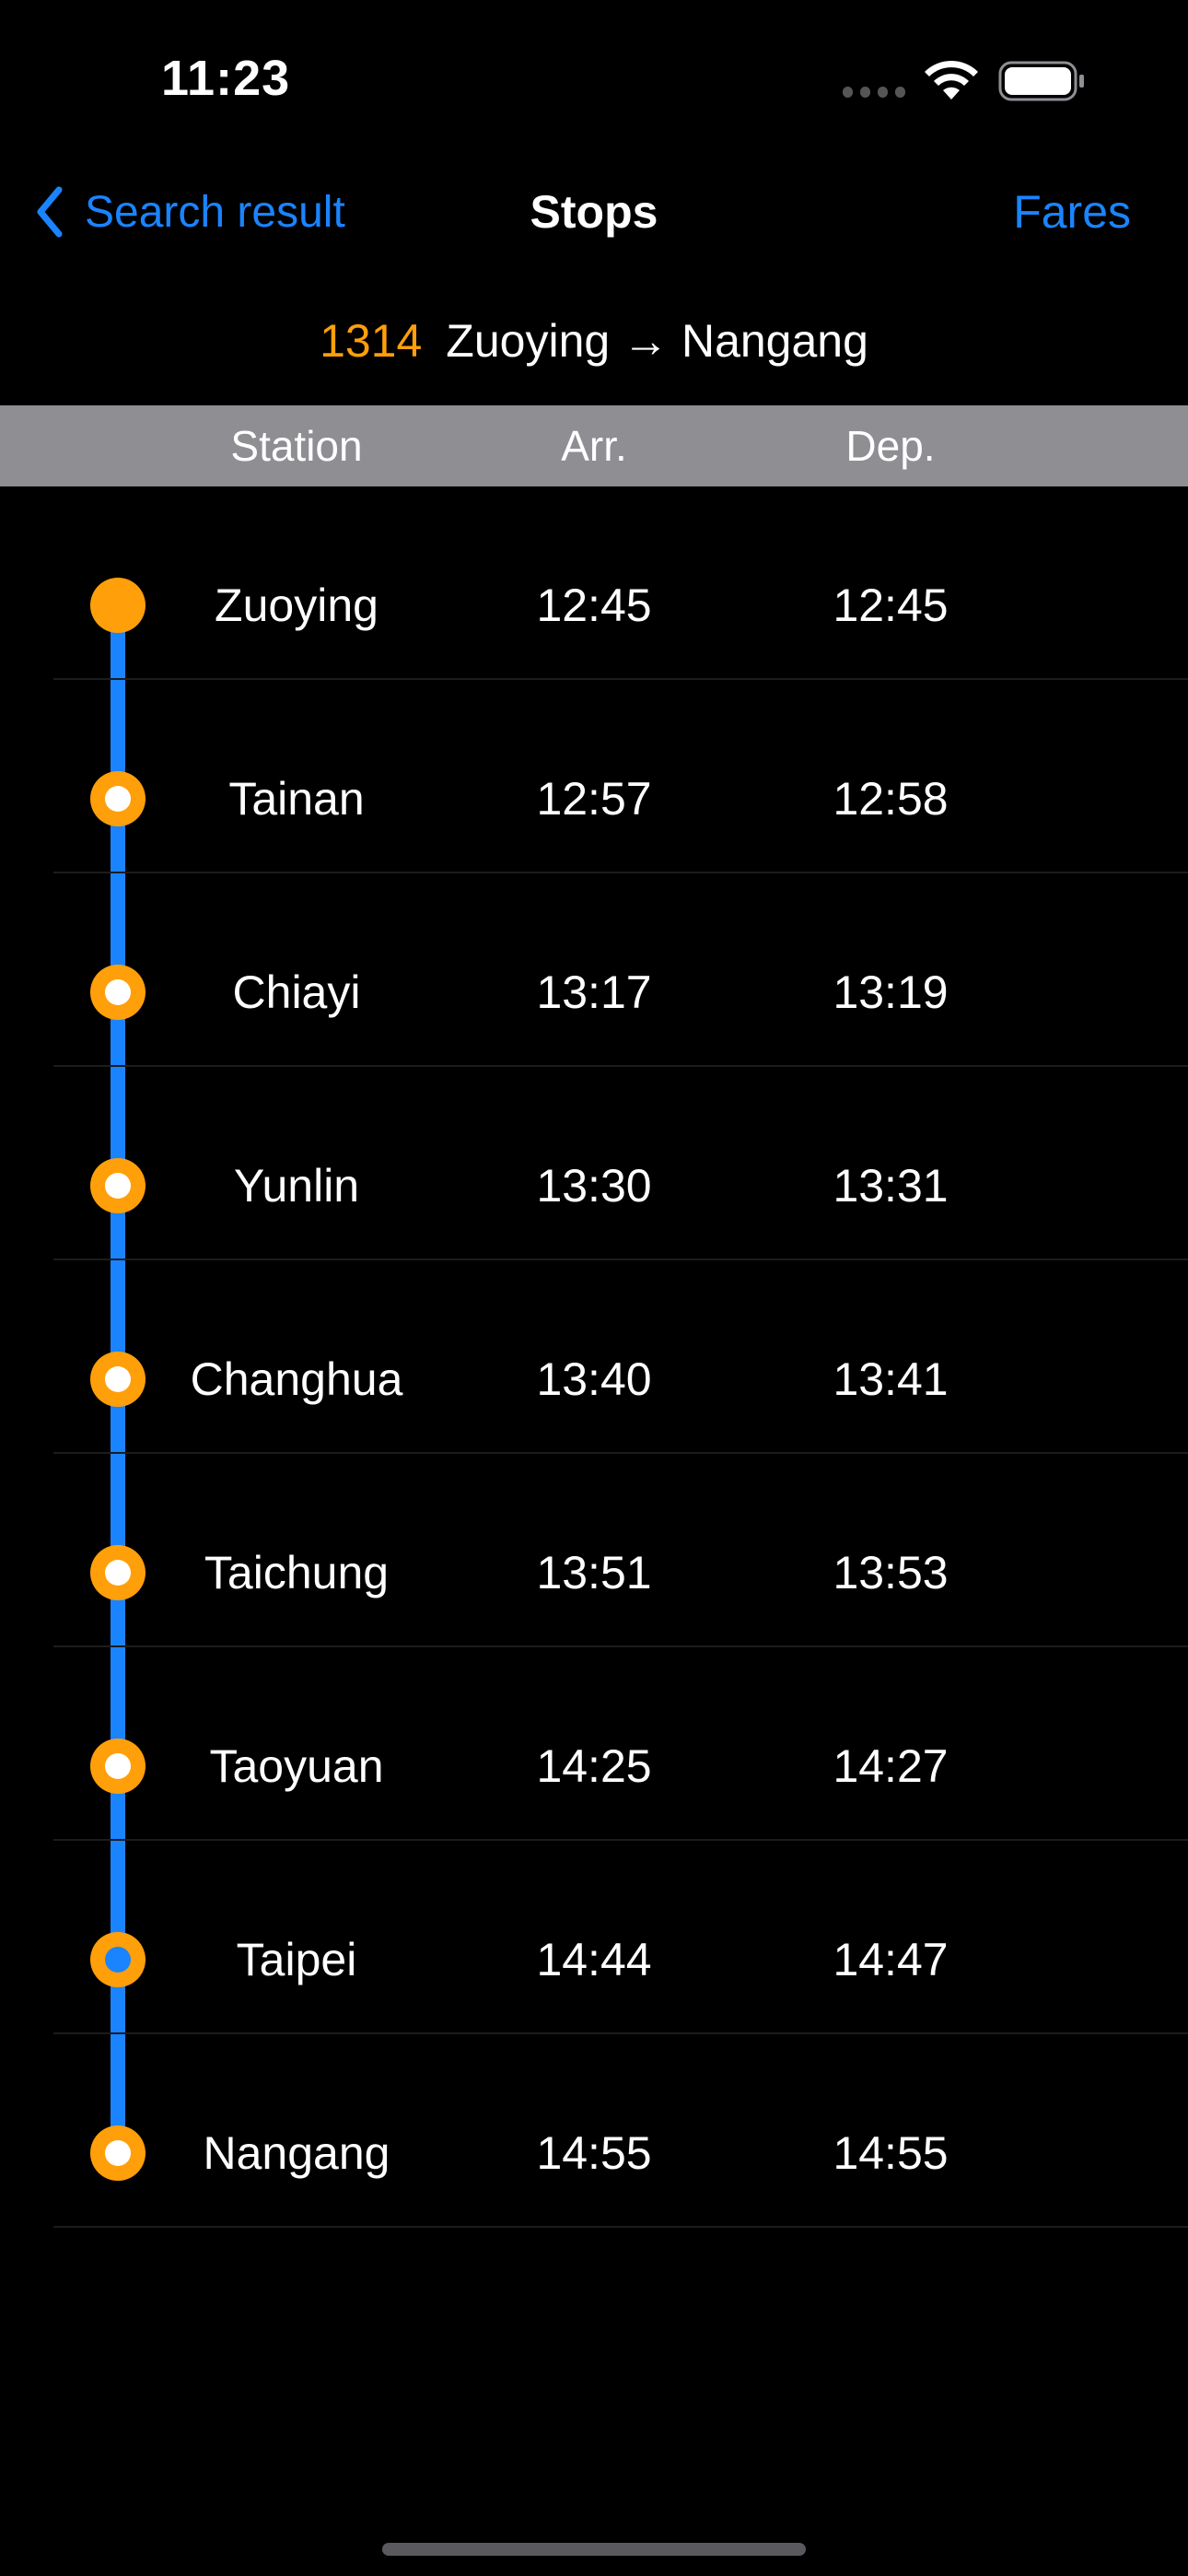 The width and height of the screenshot is (1188, 2576). What do you see at coordinates (215, 212) in the screenshot?
I see `back-button-label: Search result` at bounding box center [215, 212].